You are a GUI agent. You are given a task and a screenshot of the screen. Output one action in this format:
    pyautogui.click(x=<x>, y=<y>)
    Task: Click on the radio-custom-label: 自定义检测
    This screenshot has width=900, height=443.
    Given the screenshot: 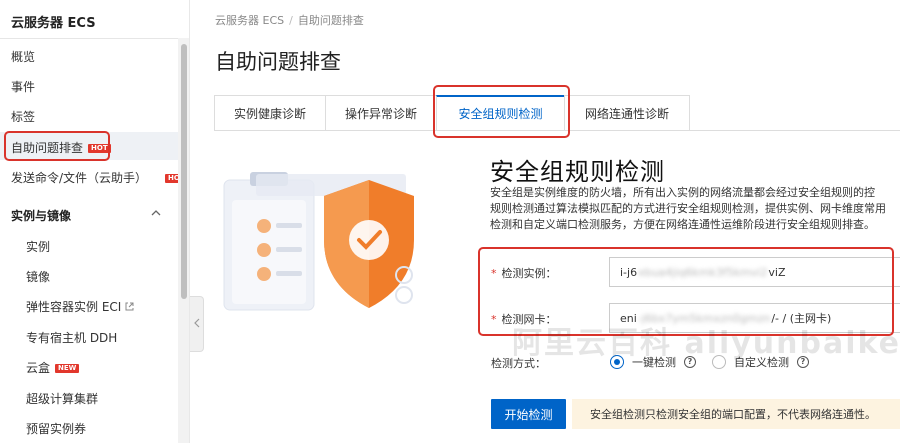 What is the action you would take?
    pyautogui.click(x=761, y=362)
    